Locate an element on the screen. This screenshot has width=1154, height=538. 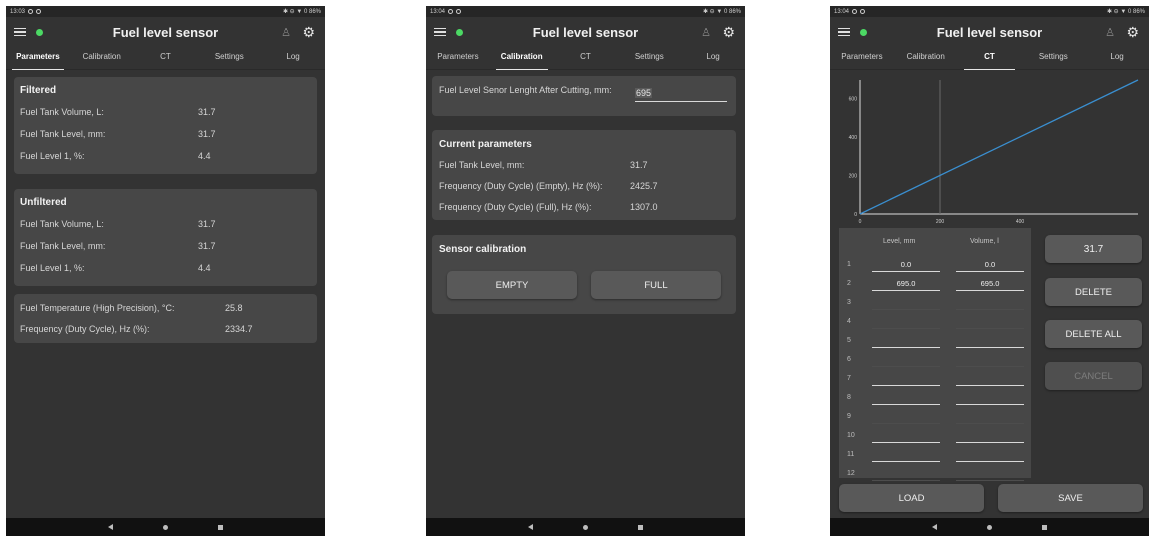
load-button: LOAD is located at coordinates (911, 498).